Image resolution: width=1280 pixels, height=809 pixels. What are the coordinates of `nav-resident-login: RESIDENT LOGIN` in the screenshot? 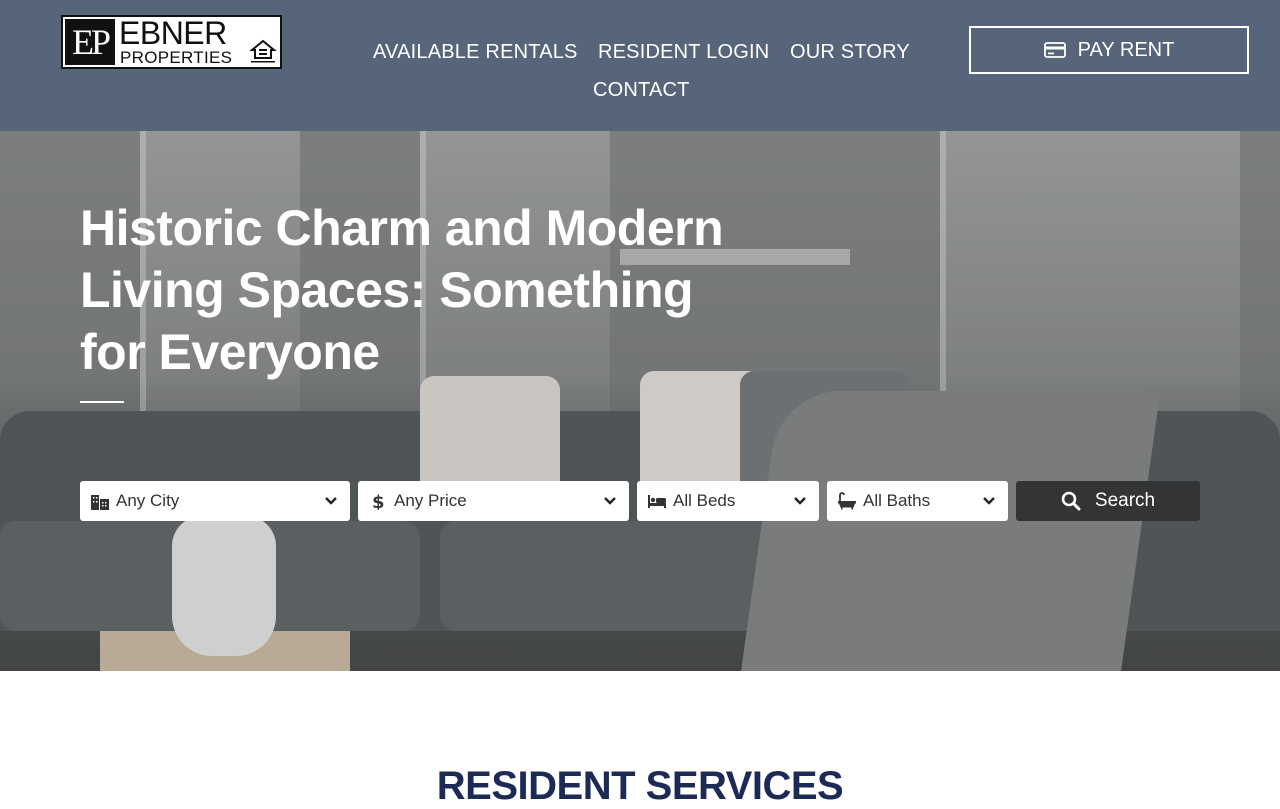 It's located at (683, 52).